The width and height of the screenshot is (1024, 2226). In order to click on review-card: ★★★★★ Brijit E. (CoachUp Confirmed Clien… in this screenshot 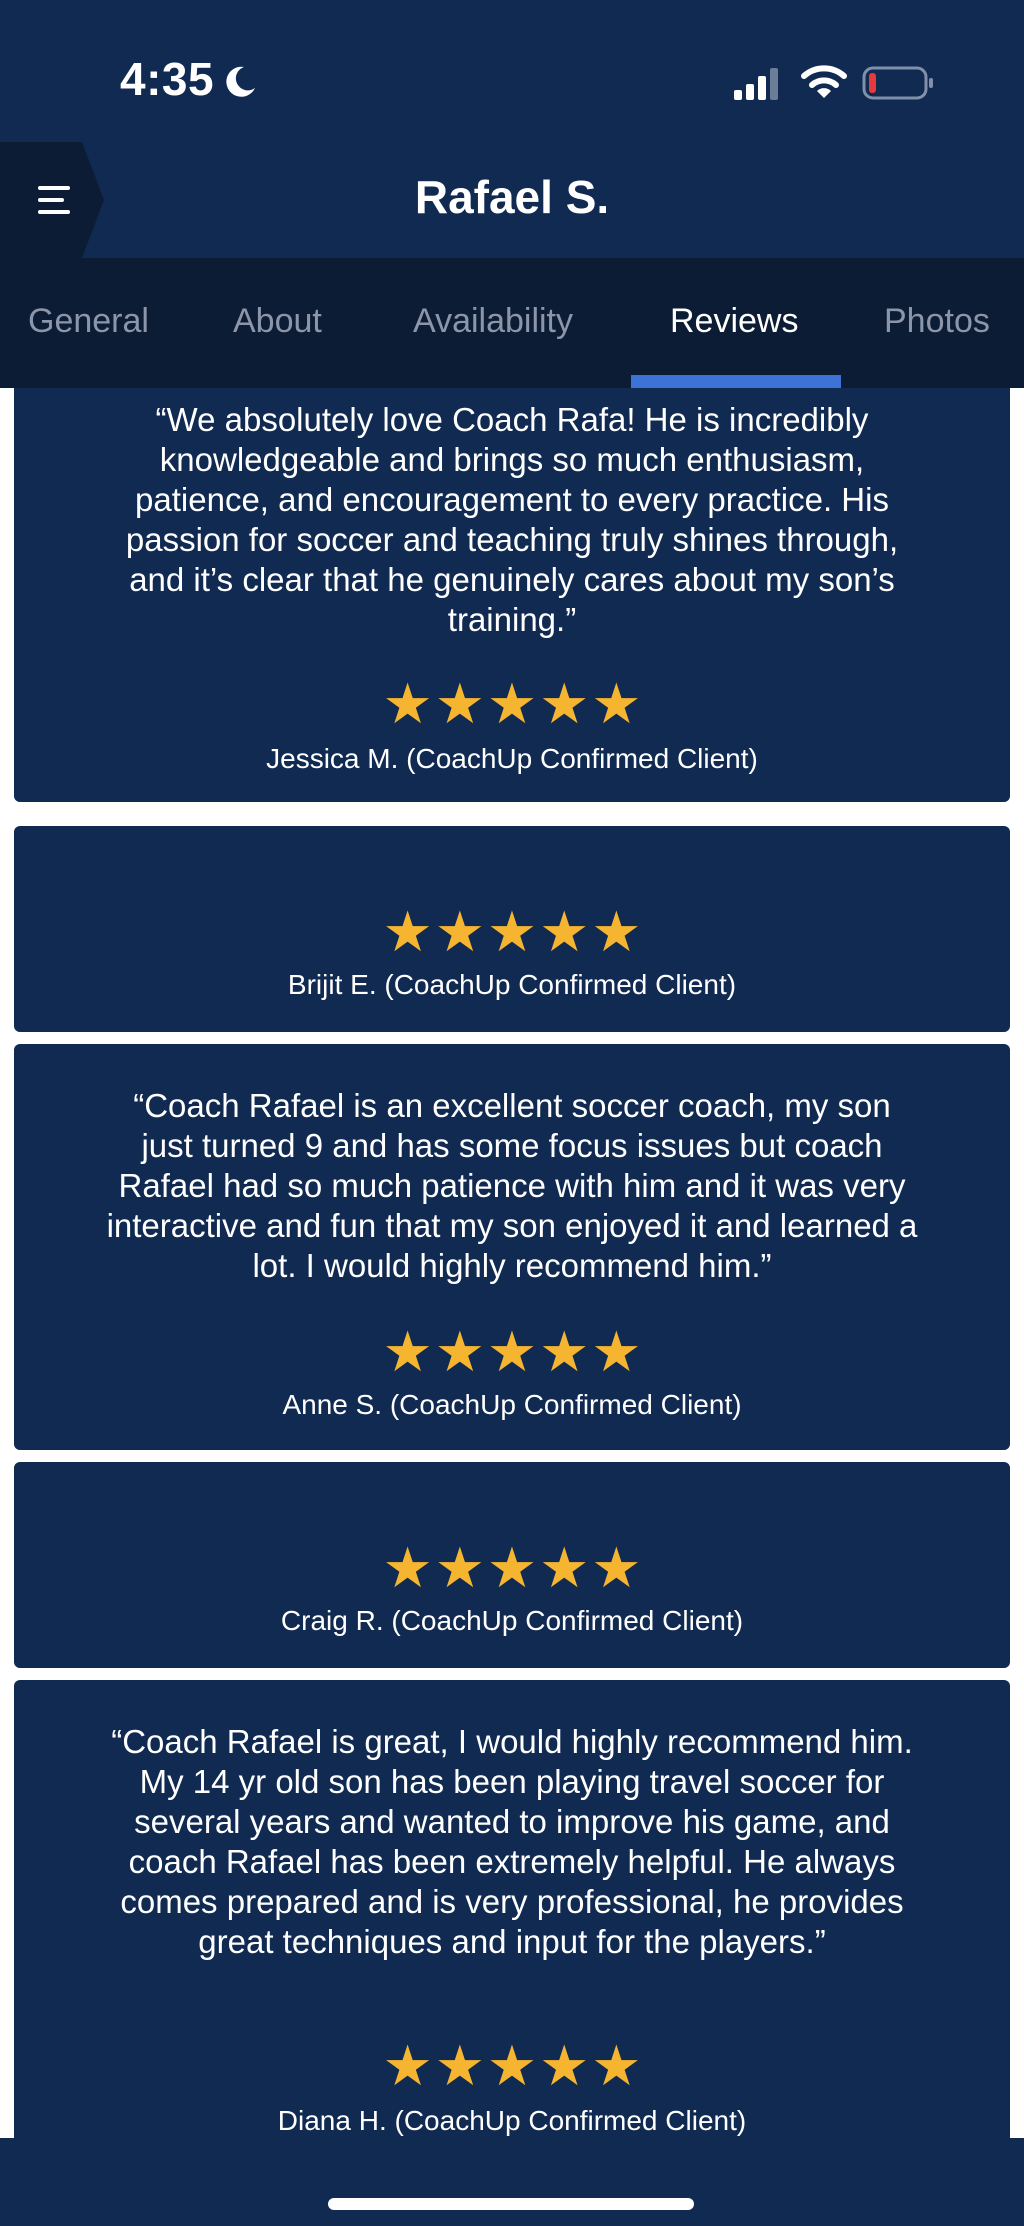, I will do `click(512, 929)`.